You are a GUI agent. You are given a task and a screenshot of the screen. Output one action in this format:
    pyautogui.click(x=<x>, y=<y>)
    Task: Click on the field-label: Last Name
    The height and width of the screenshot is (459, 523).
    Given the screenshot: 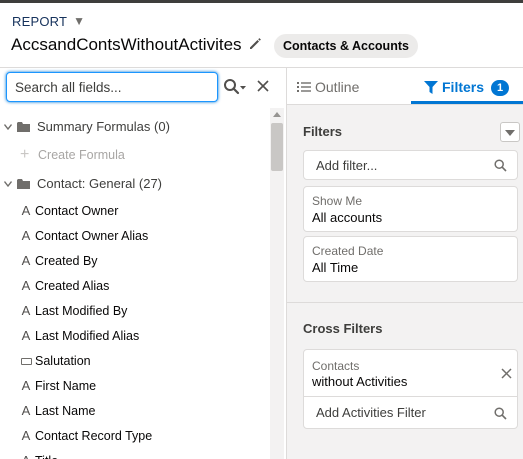 What is the action you would take?
    pyautogui.click(x=65, y=411)
    